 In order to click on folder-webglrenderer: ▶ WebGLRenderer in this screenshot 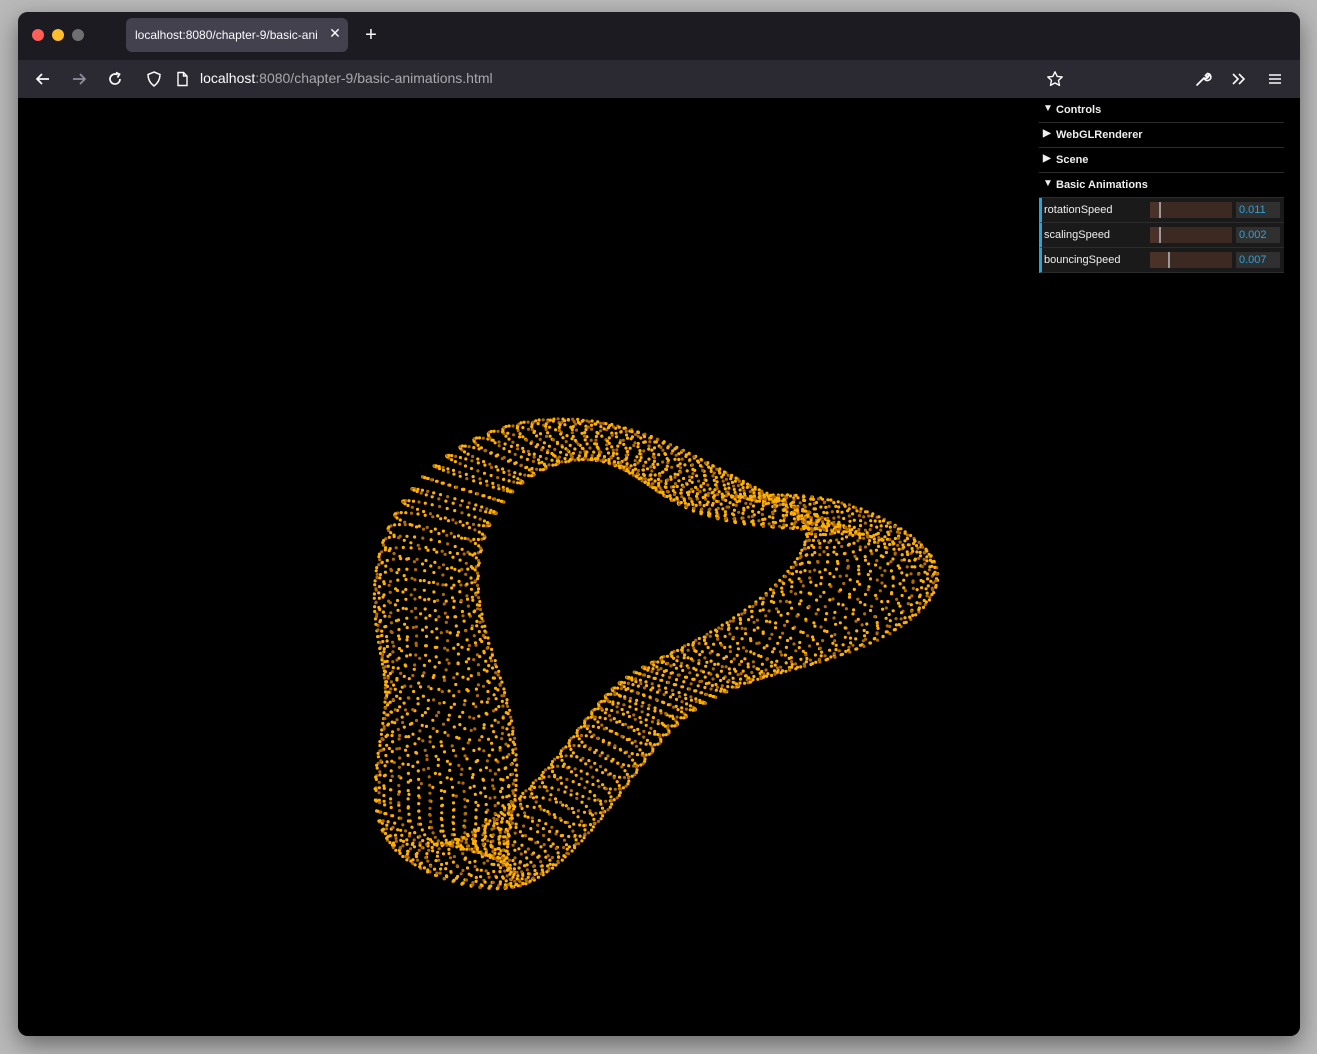, I will do `click(1161, 135)`.